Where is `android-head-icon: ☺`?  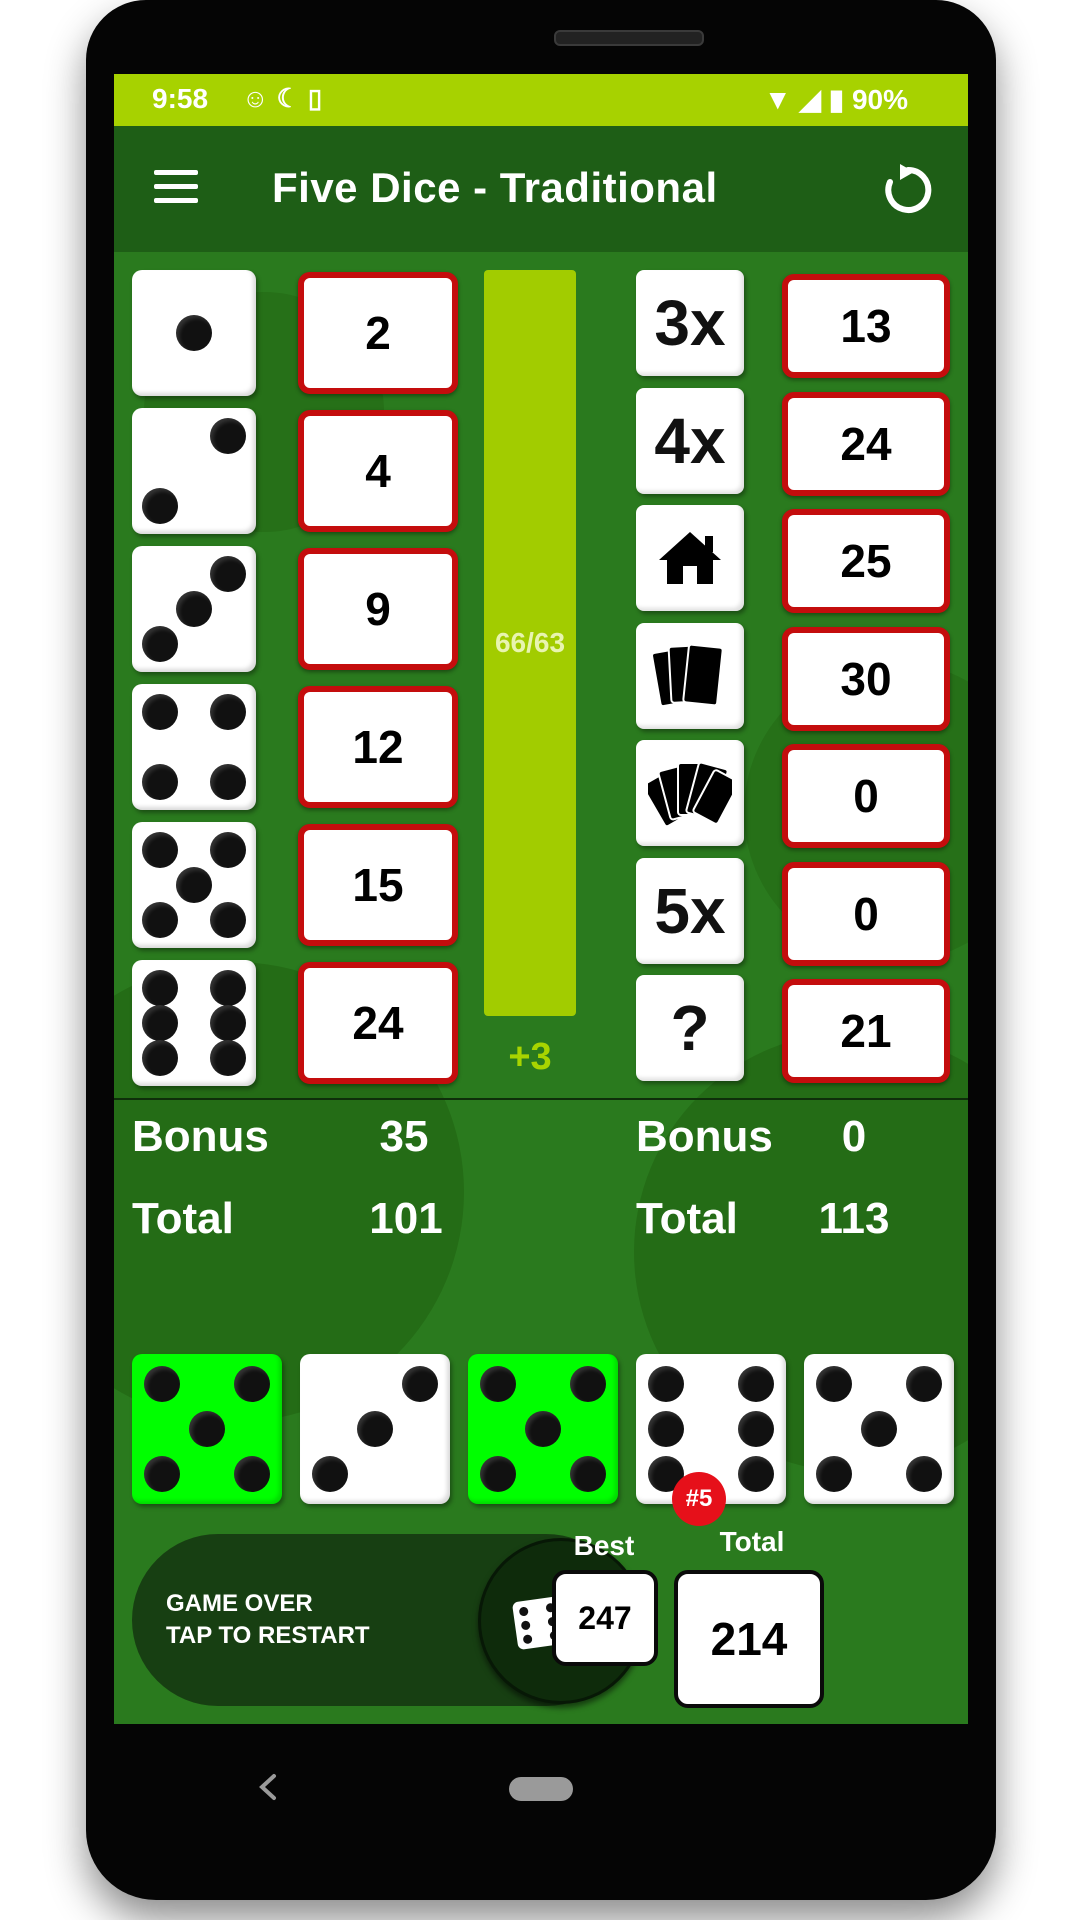 android-head-icon: ☺ is located at coordinates (259, 98).